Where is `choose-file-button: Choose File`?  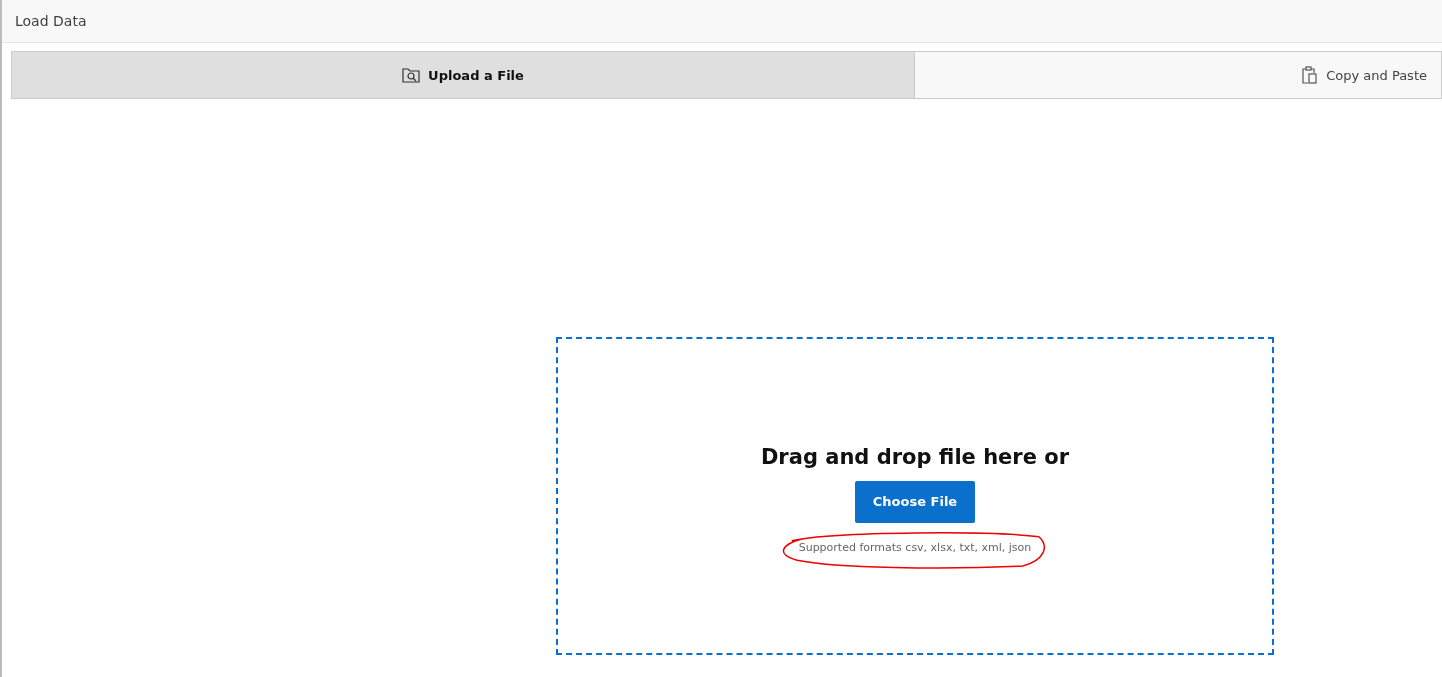
choose-file-button: Choose File is located at coordinates (915, 501).